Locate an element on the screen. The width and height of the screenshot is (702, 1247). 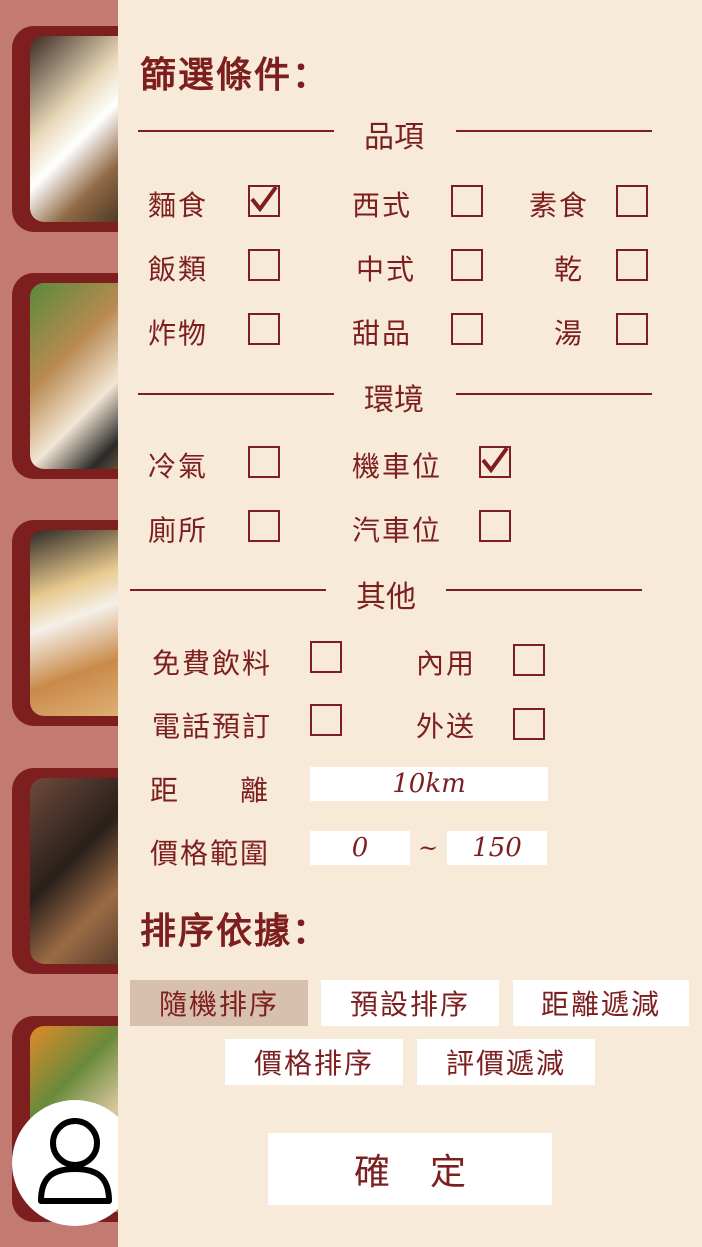
checkbox-dine-in is located at coordinates (529, 660).